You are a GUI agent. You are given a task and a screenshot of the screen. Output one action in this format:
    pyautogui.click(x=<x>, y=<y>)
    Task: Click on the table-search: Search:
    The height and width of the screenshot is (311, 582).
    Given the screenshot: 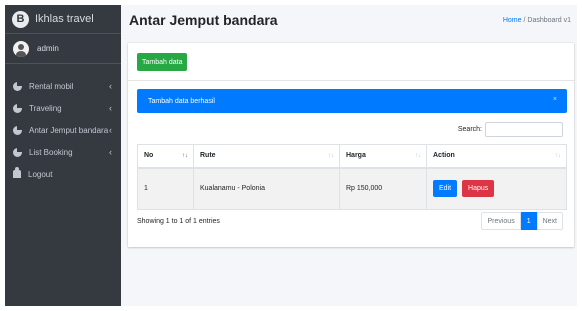 What is the action you would take?
    pyautogui.click(x=510, y=129)
    